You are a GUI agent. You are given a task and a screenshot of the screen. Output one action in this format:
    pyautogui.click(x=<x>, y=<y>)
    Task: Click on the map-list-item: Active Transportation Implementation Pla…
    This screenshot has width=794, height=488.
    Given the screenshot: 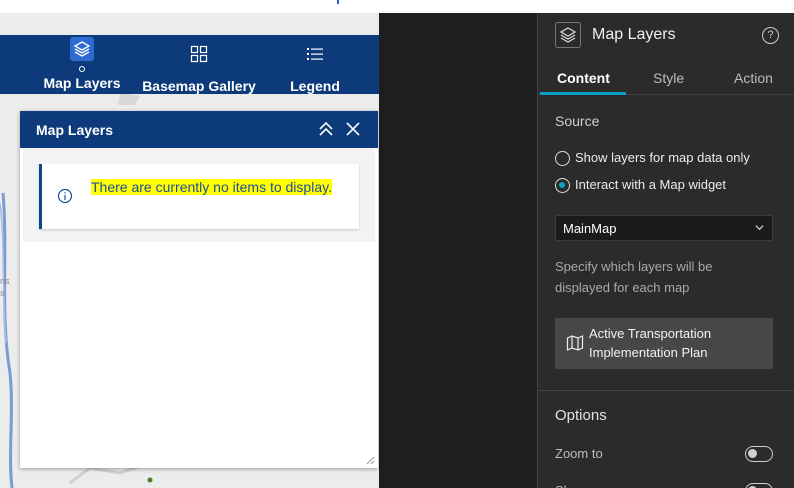 What is the action you would take?
    pyautogui.click(x=664, y=343)
    